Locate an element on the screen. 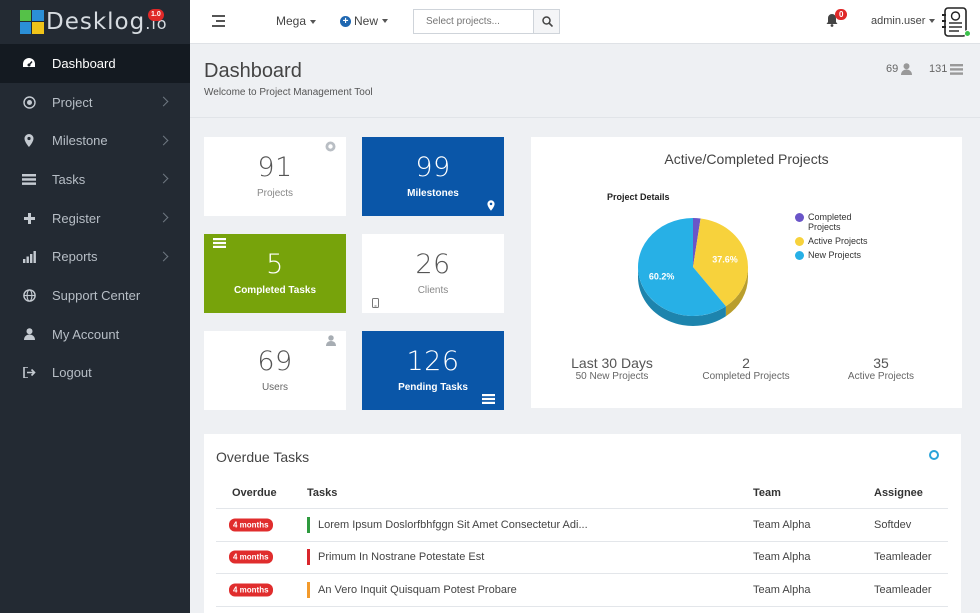 The image size is (980, 613). legend-item: Active Projects is located at coordinates (831, 241).